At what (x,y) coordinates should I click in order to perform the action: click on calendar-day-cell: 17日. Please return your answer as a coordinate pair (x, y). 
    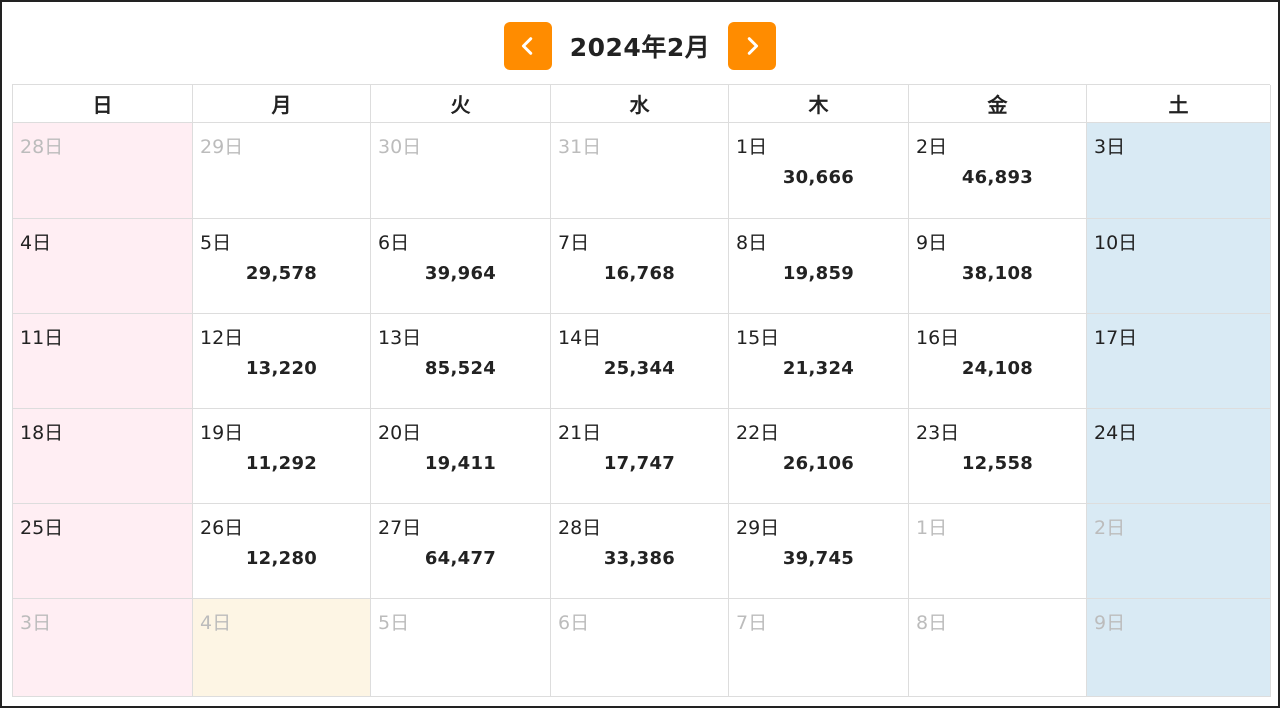
    Looking at the image, I should click on (1179, 361).